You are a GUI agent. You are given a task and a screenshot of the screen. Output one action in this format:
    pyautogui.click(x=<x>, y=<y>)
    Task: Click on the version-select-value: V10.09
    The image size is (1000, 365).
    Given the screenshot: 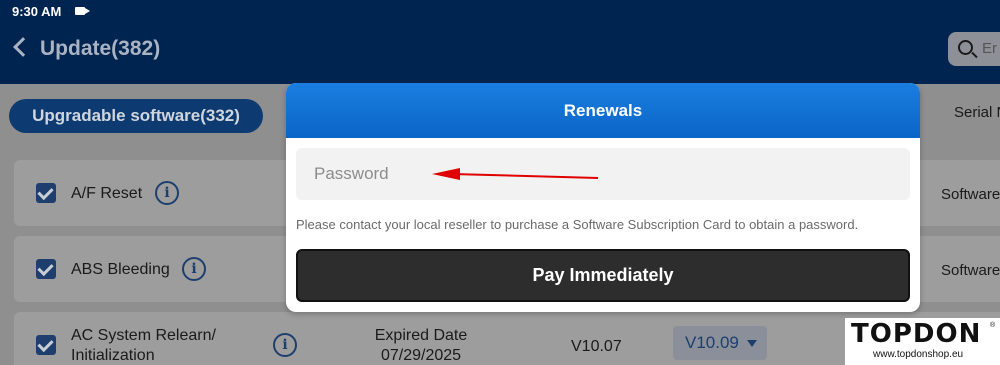 What is the action you would take?
    pyautogui.click(x=712, y=342)
    